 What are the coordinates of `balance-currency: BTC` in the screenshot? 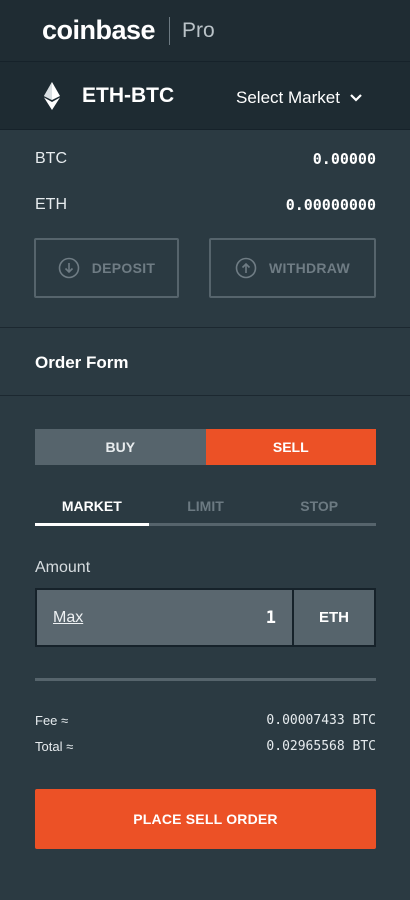 It's located at (51, 158).